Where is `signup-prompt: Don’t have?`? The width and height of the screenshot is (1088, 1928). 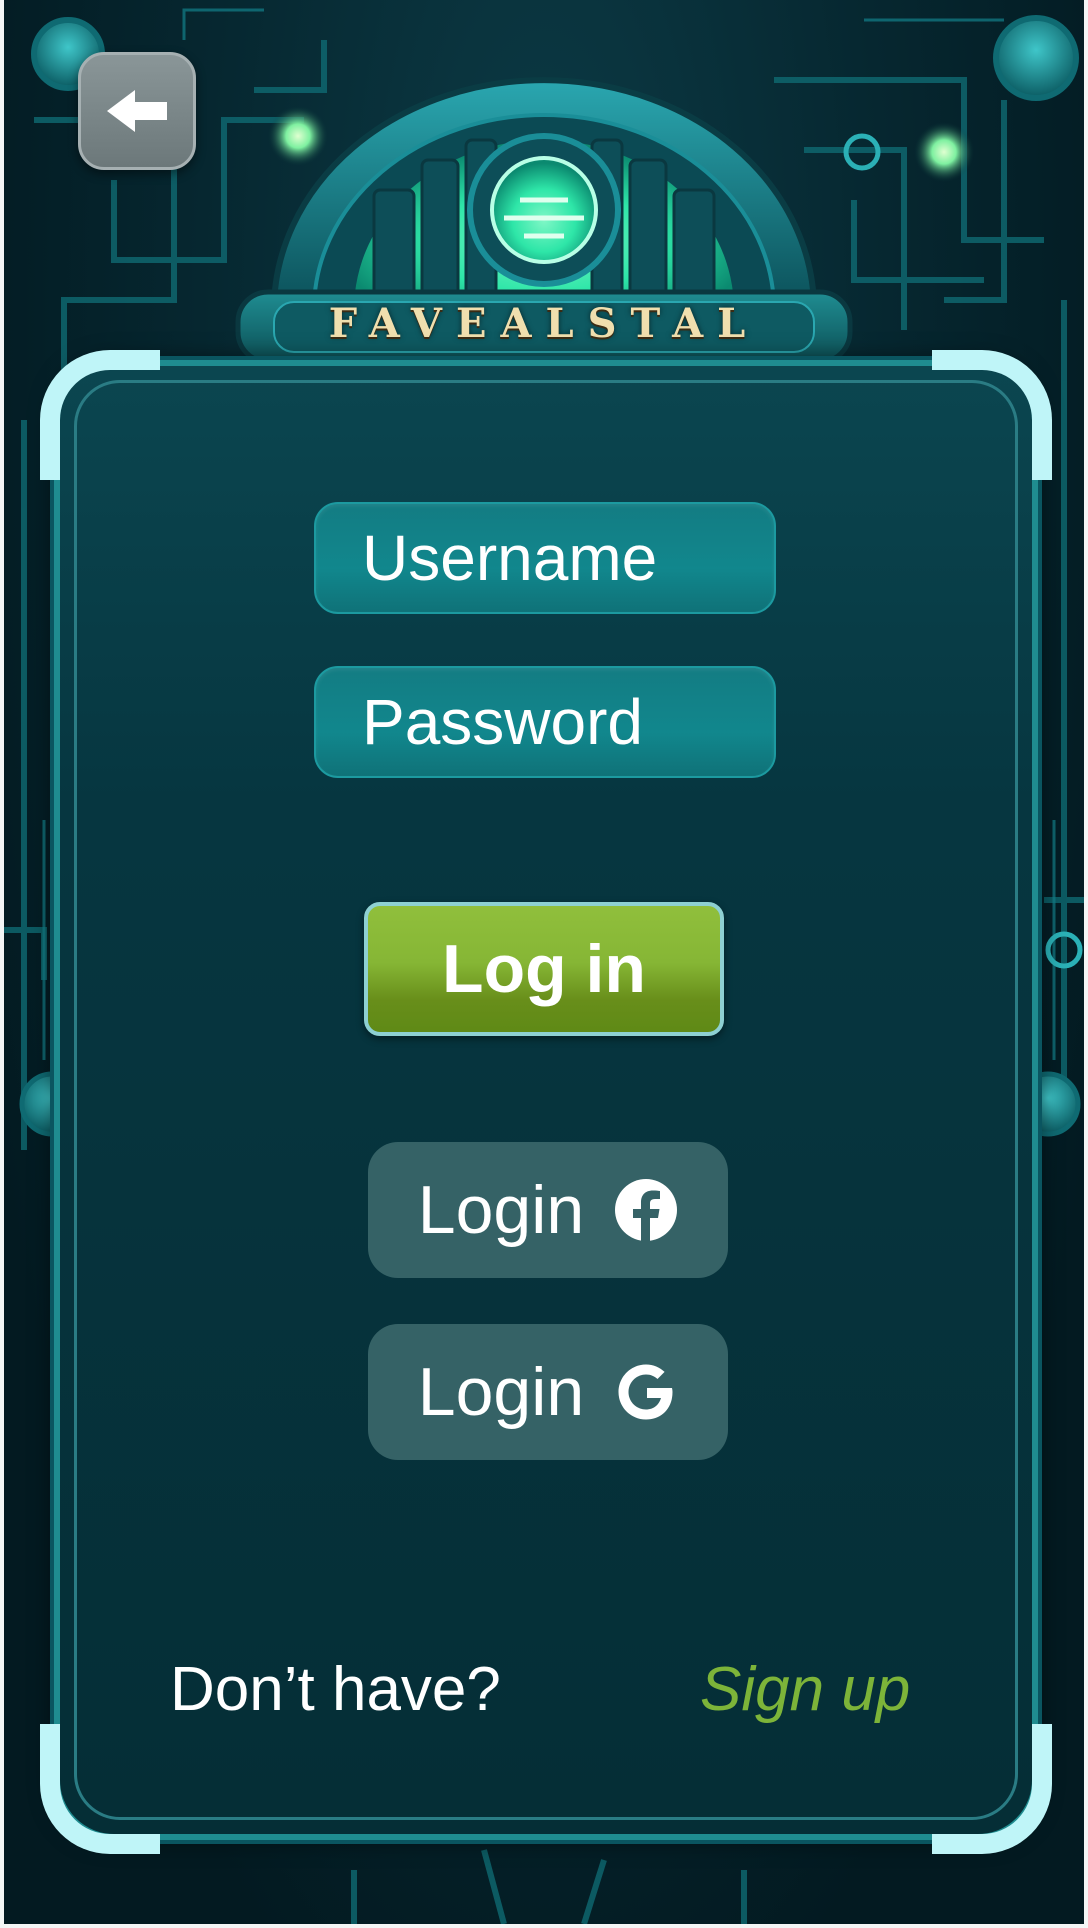
signup-prompt: Don’t have? is located at coordinates (335, 1689).